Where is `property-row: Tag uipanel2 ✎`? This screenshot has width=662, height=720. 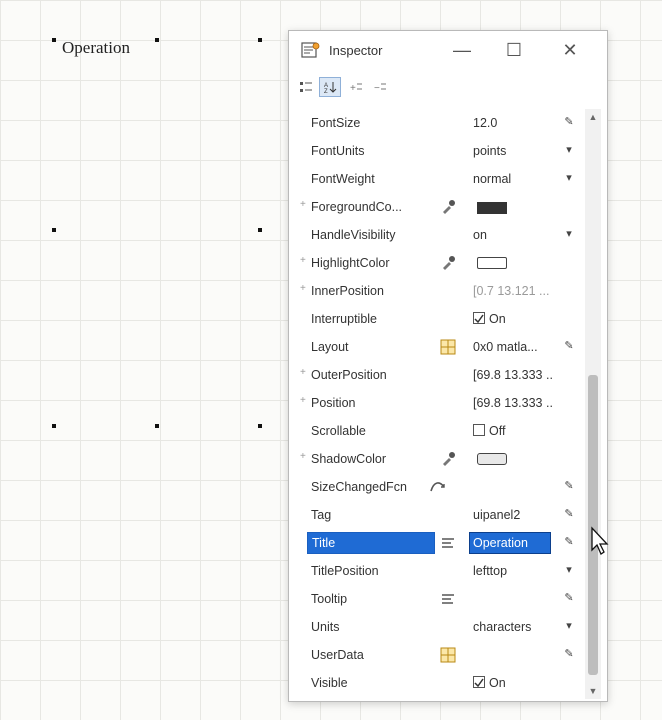
property-row: Tag uipanel2 ✎ is located at coordinates (440, 515).